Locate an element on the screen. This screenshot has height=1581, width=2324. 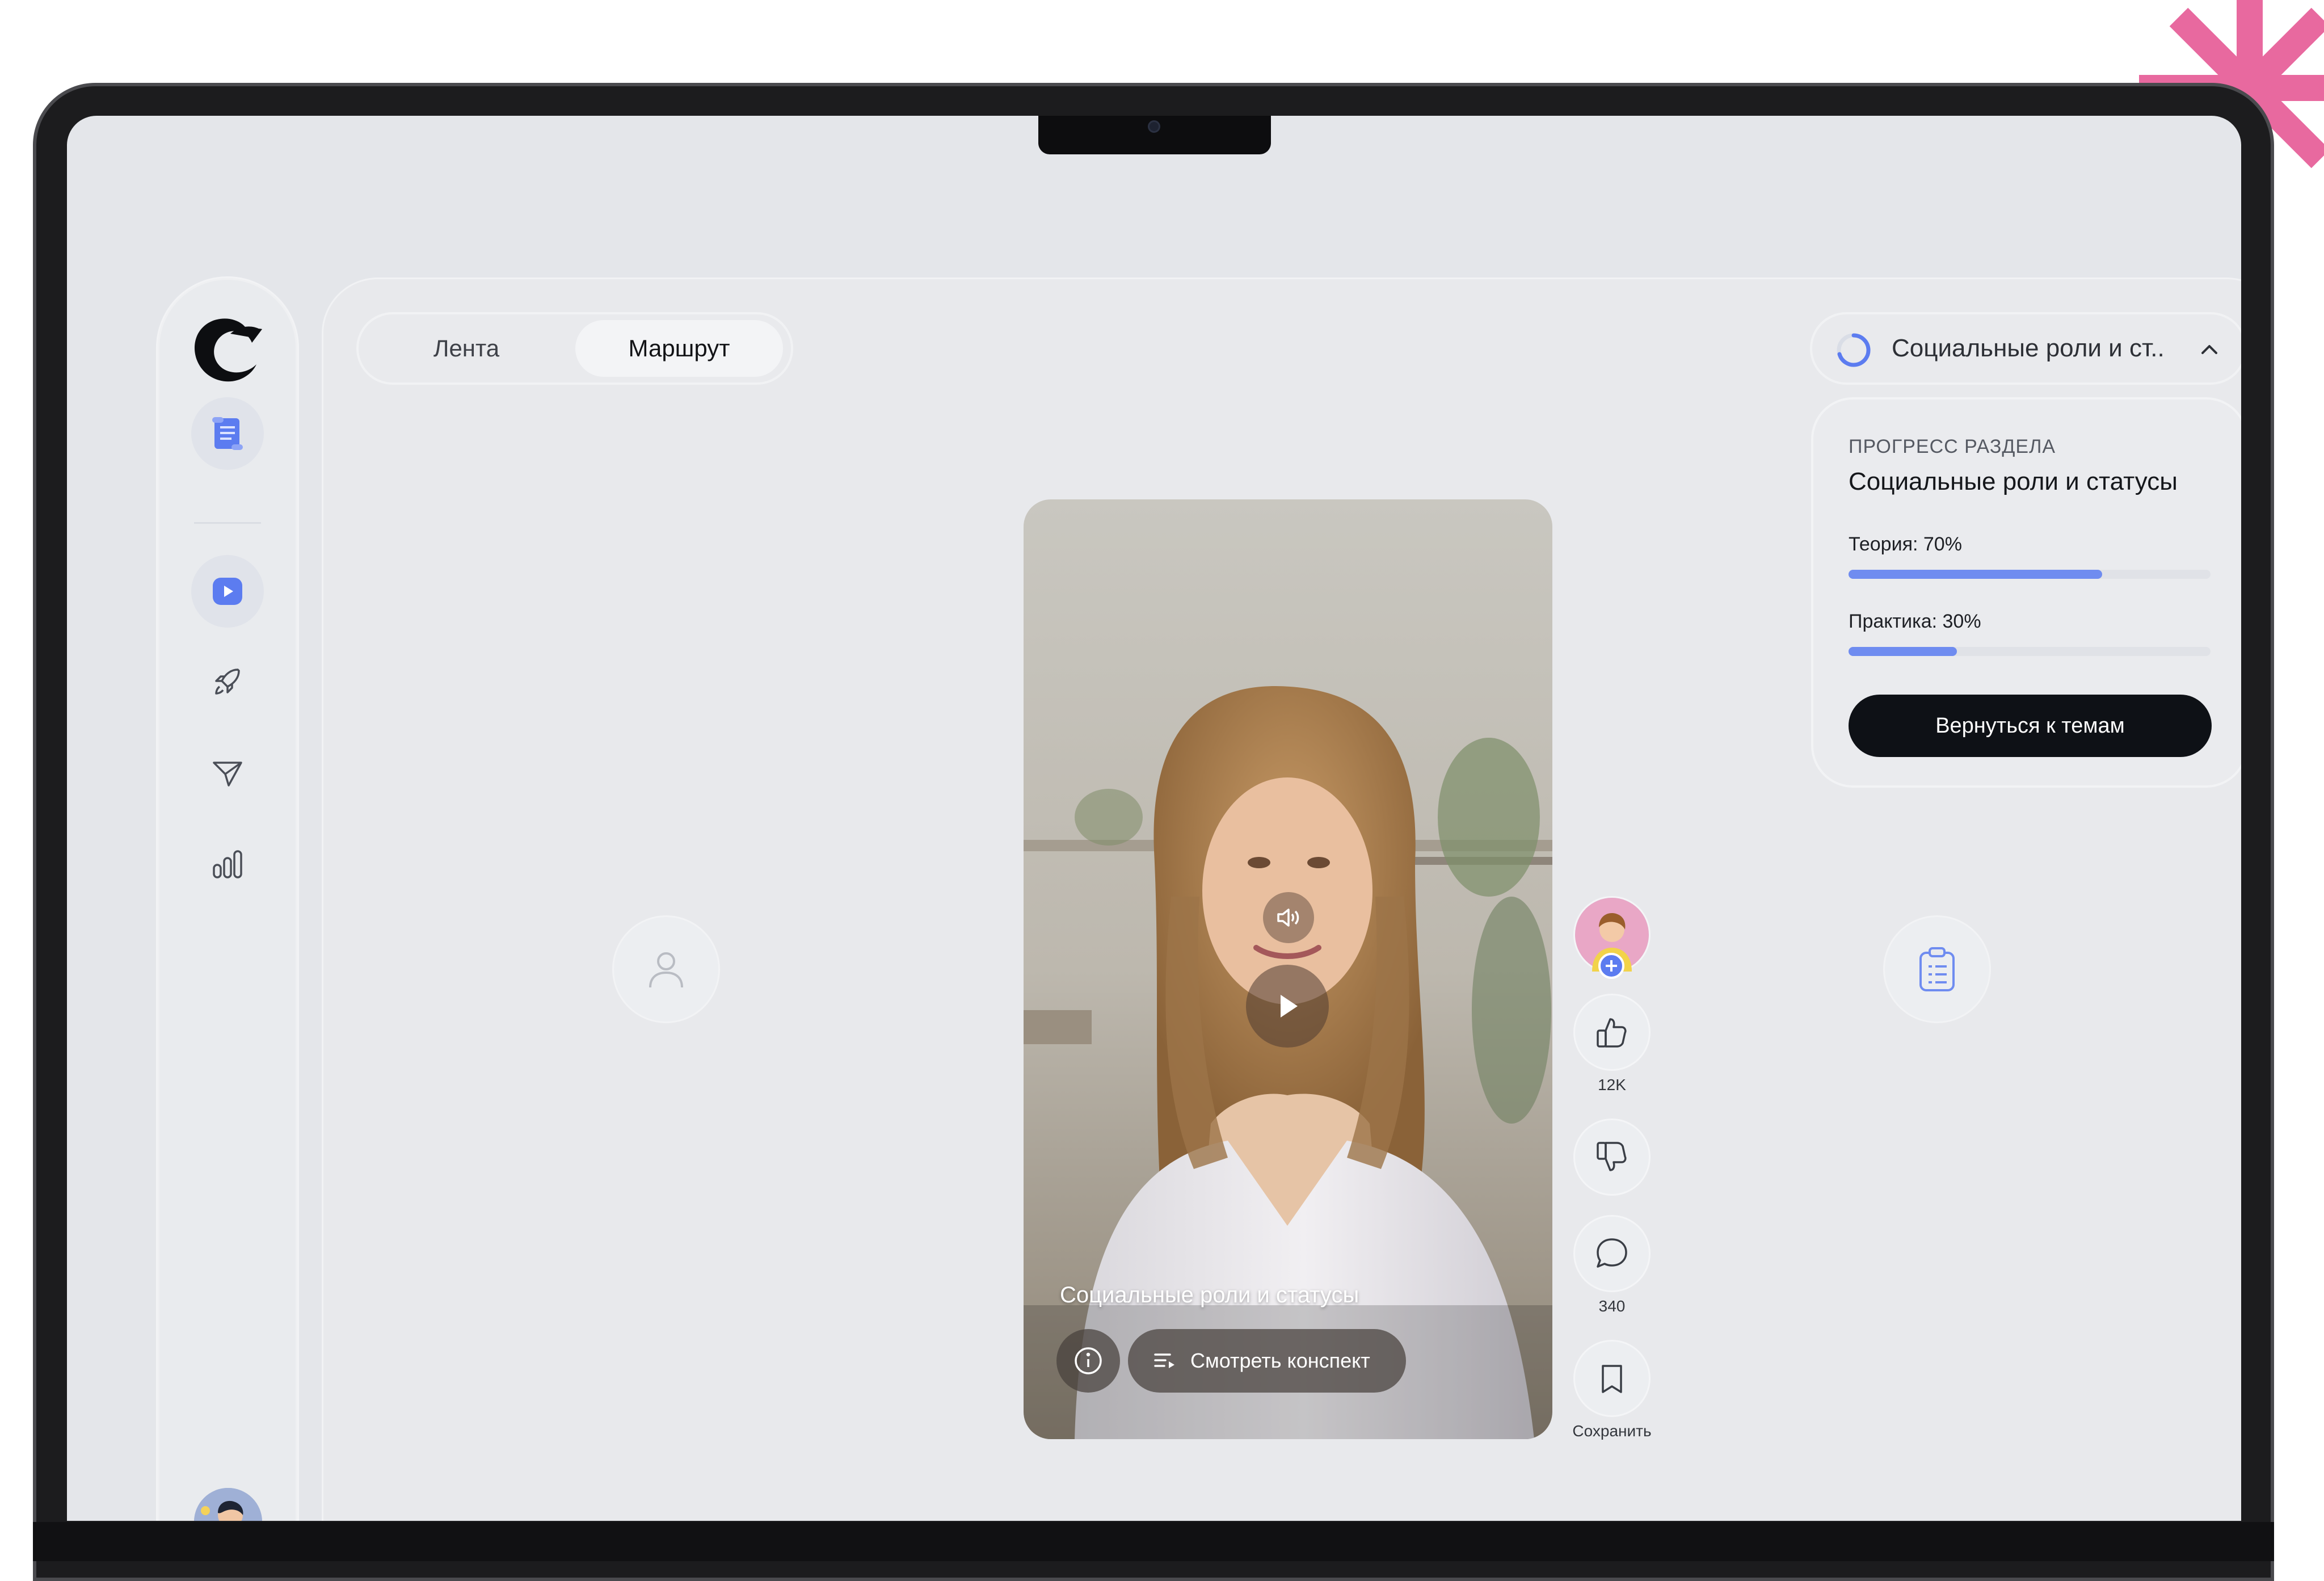
info-icon is located at coordinates (1088, 1361).